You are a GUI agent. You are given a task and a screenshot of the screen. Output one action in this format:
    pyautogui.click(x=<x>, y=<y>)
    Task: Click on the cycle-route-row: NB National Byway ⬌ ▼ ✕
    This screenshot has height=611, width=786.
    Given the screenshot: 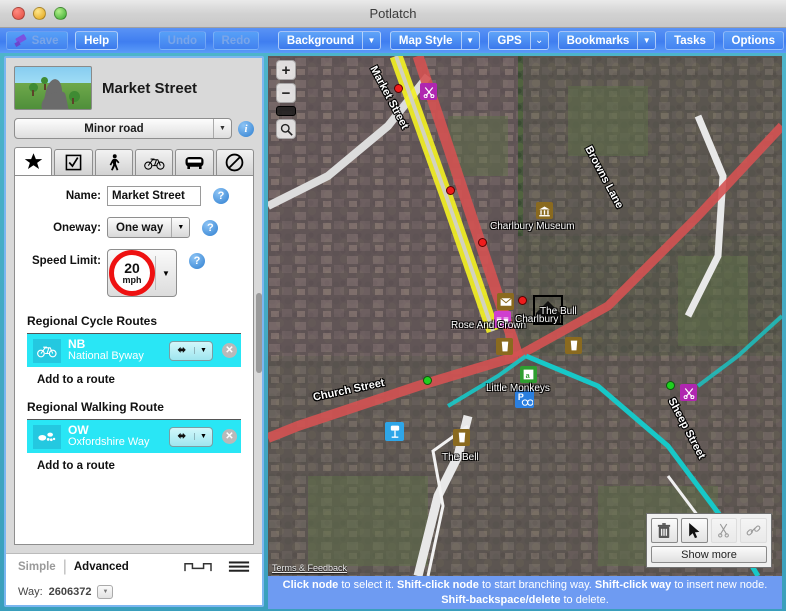 What is the action you would take?
    pyautogui.click(x=134, y=350)
    